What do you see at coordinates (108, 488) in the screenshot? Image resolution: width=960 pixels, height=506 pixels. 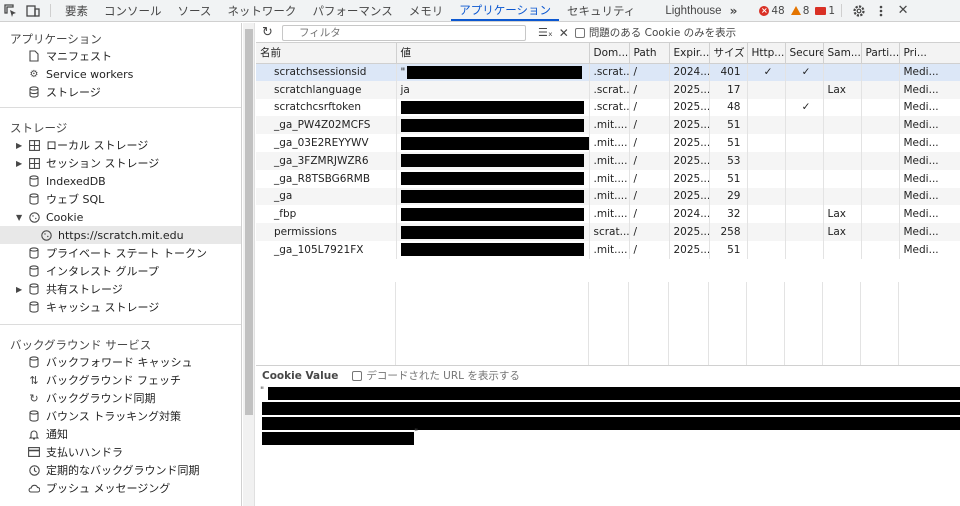 I see `sidebar-item-label: プッシュ メッセージング` at bounding box center [108, 488].